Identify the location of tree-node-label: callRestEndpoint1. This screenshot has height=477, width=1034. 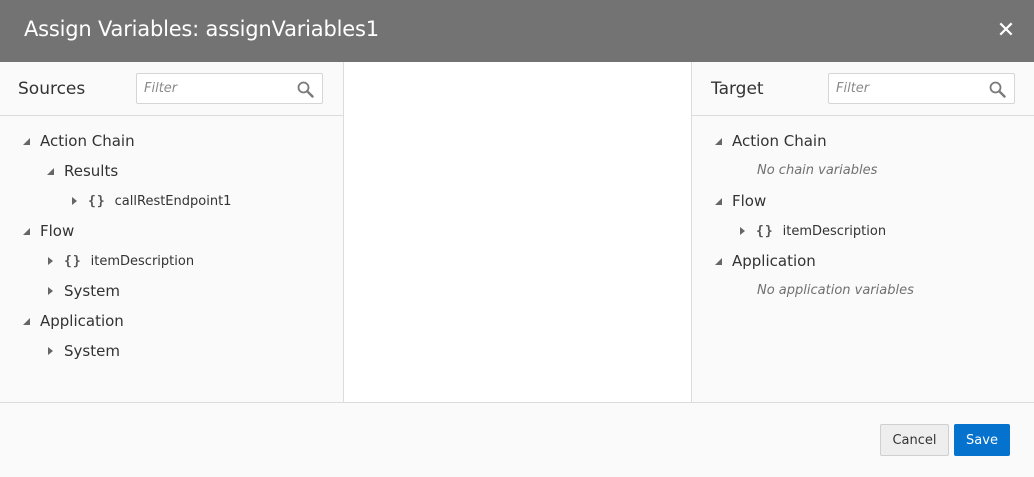
(173, 201).